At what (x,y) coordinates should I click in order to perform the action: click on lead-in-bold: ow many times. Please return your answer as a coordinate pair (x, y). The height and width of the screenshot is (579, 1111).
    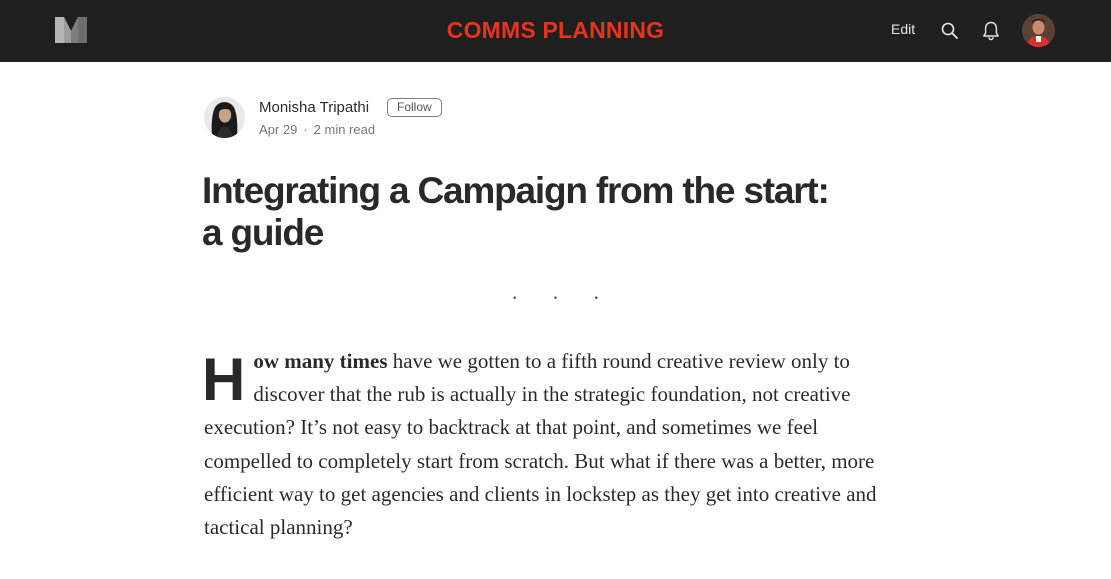
    Looking at the image, I should click on (320, 361).